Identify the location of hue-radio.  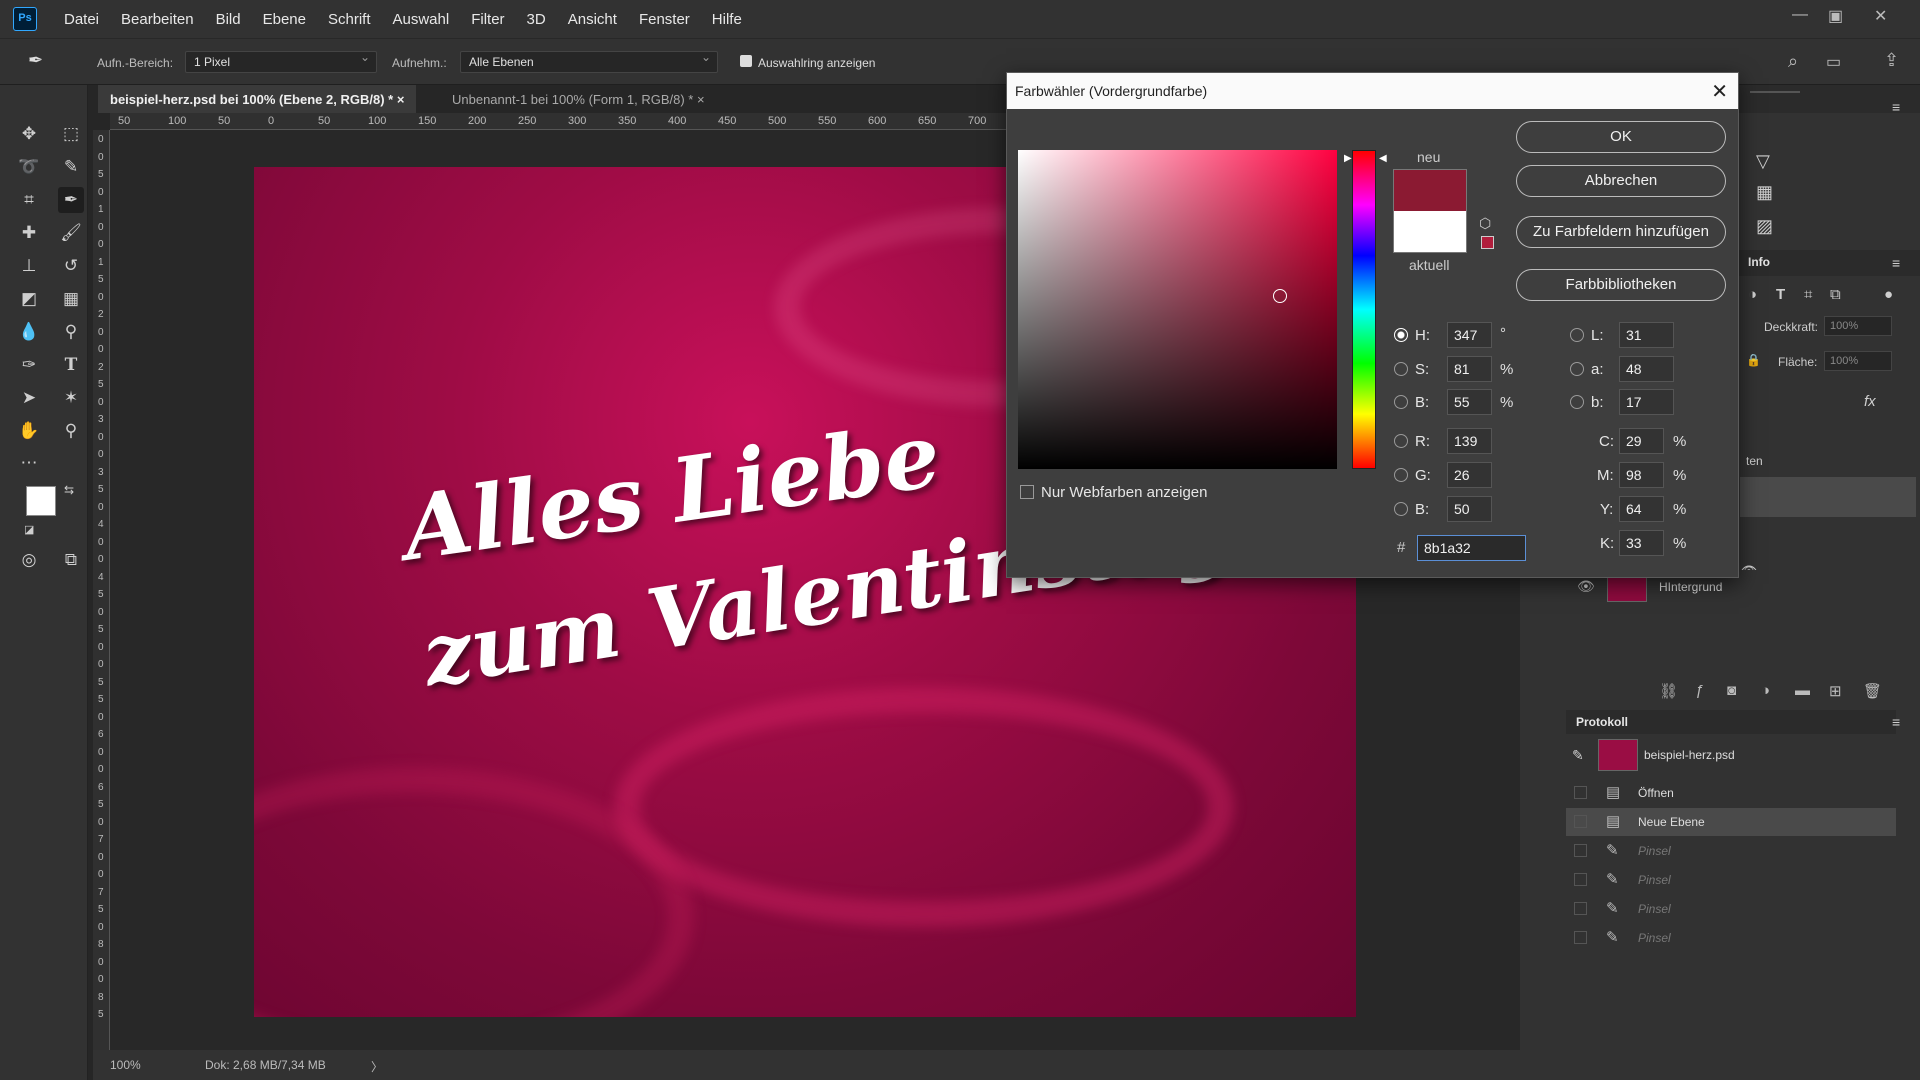
(1401, 335).